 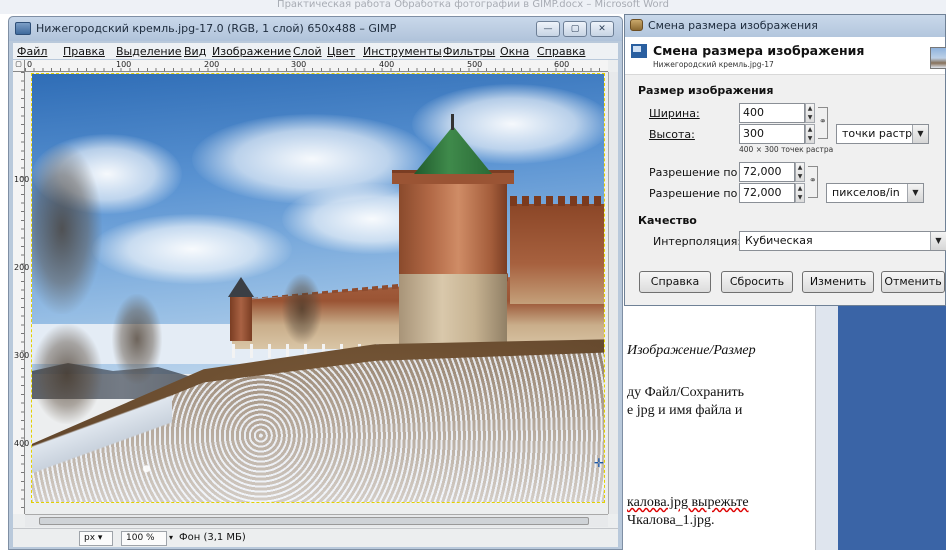 What do you see at coordinates (84, 51) in the screenshot?
I see `menu-edit: Правка` at bounding box center [84, 51].